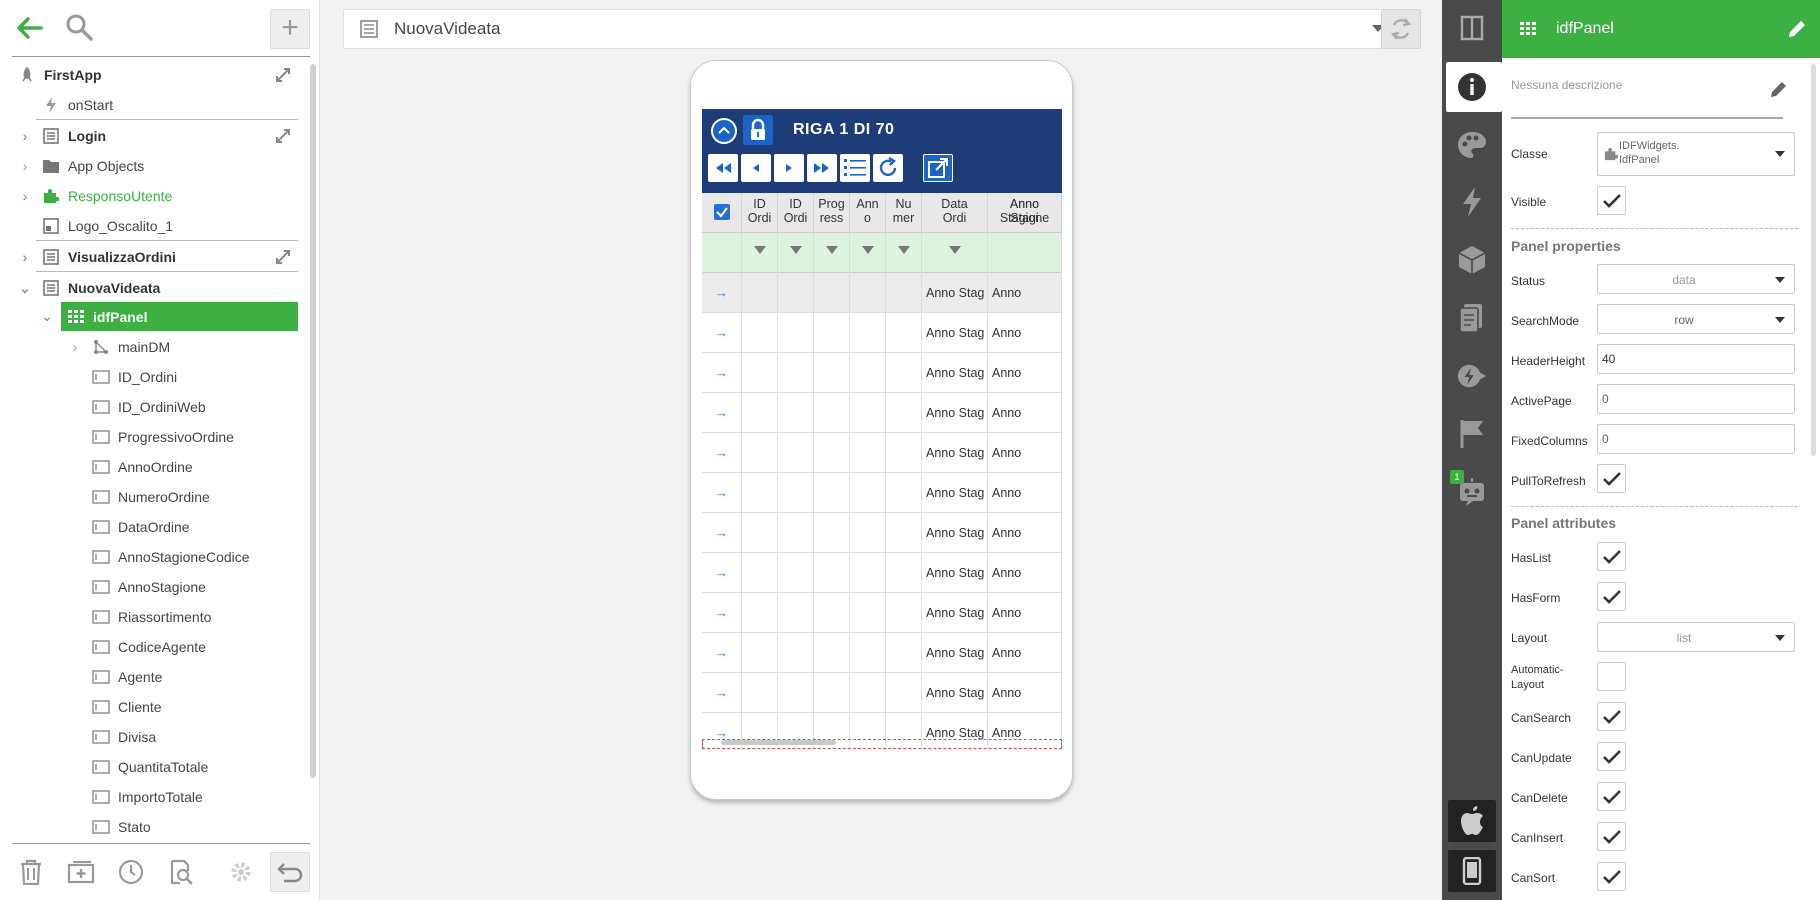  Describe the element at coordinates (124, 737) in the screenshot. I see `tree-item-field: Divisa` at that location.